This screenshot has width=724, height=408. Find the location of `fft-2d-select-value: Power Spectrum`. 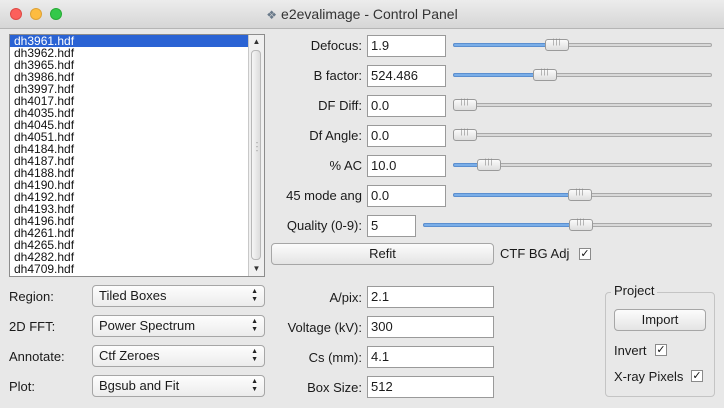

fft-2d-select-value: Power Spectrum is located at coordinates (147, 325).